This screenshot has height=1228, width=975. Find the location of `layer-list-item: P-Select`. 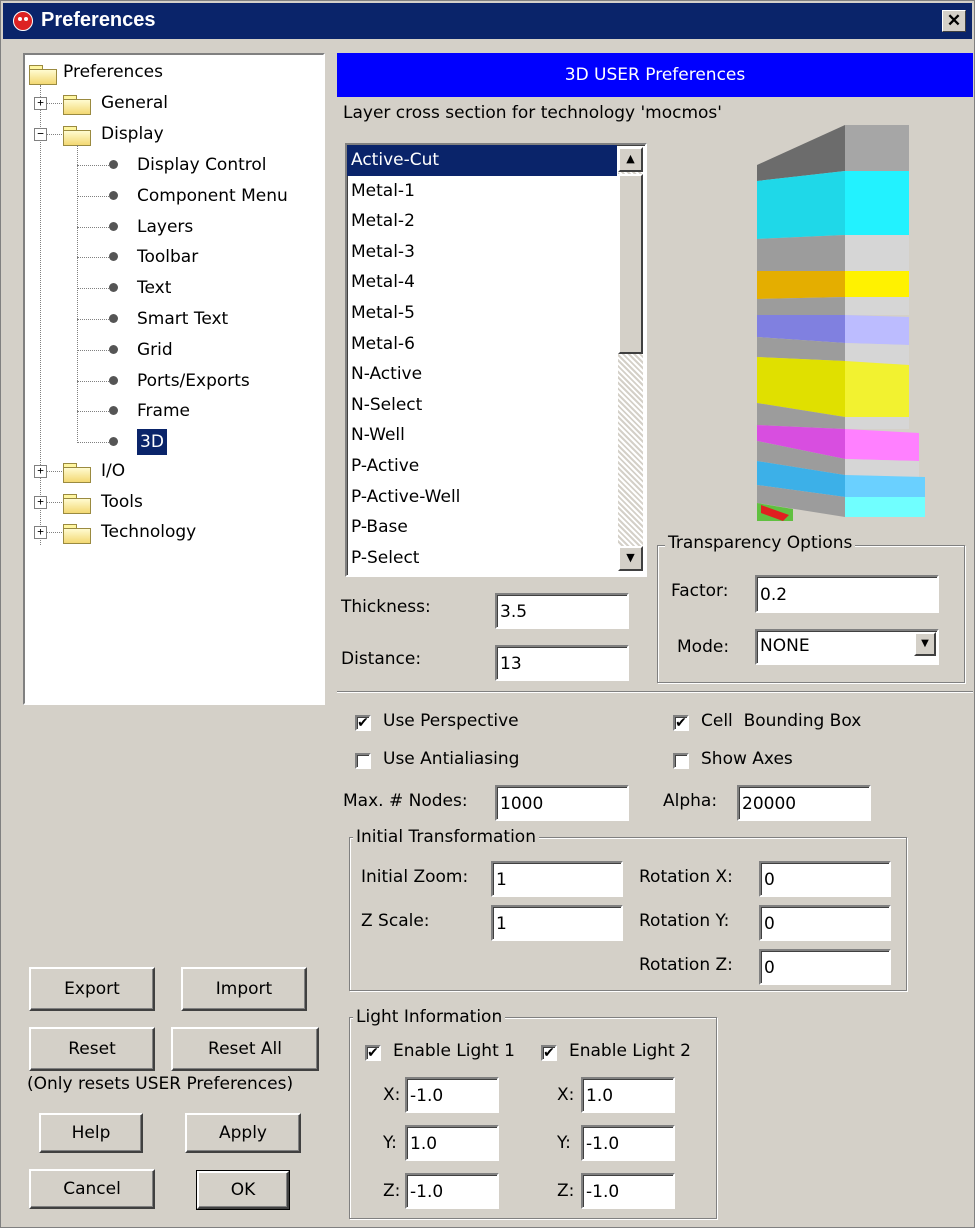

layer-list-item: P-Select is located at coordinates (482, 558).